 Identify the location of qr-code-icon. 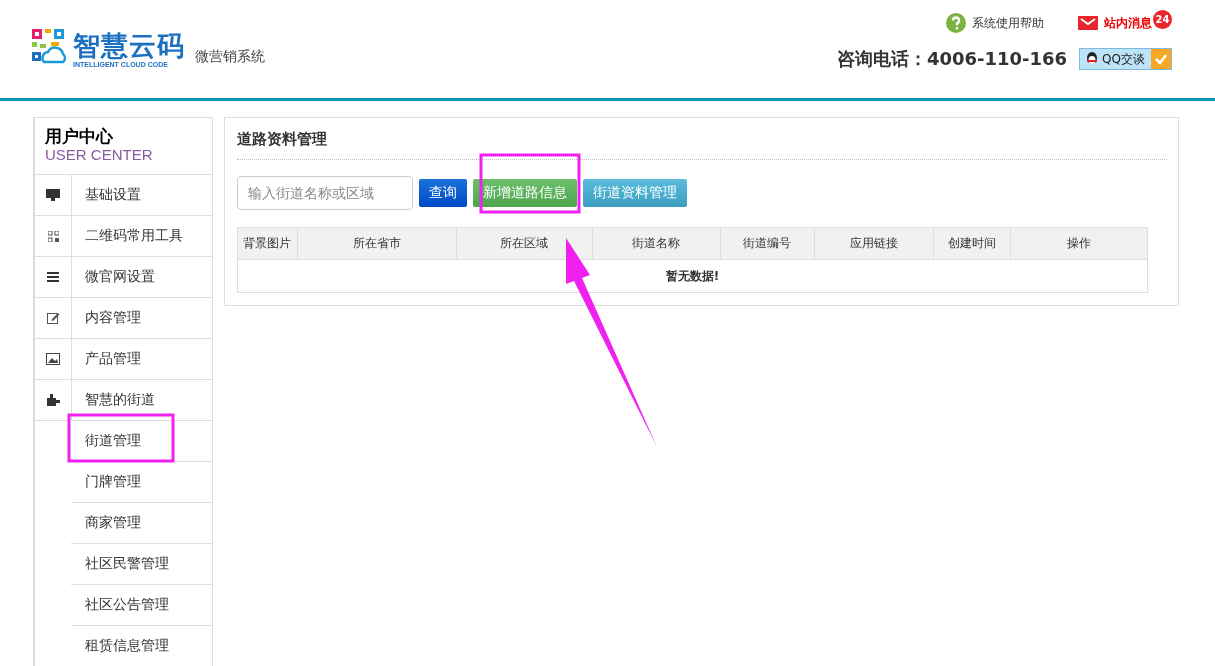
(53, 236).